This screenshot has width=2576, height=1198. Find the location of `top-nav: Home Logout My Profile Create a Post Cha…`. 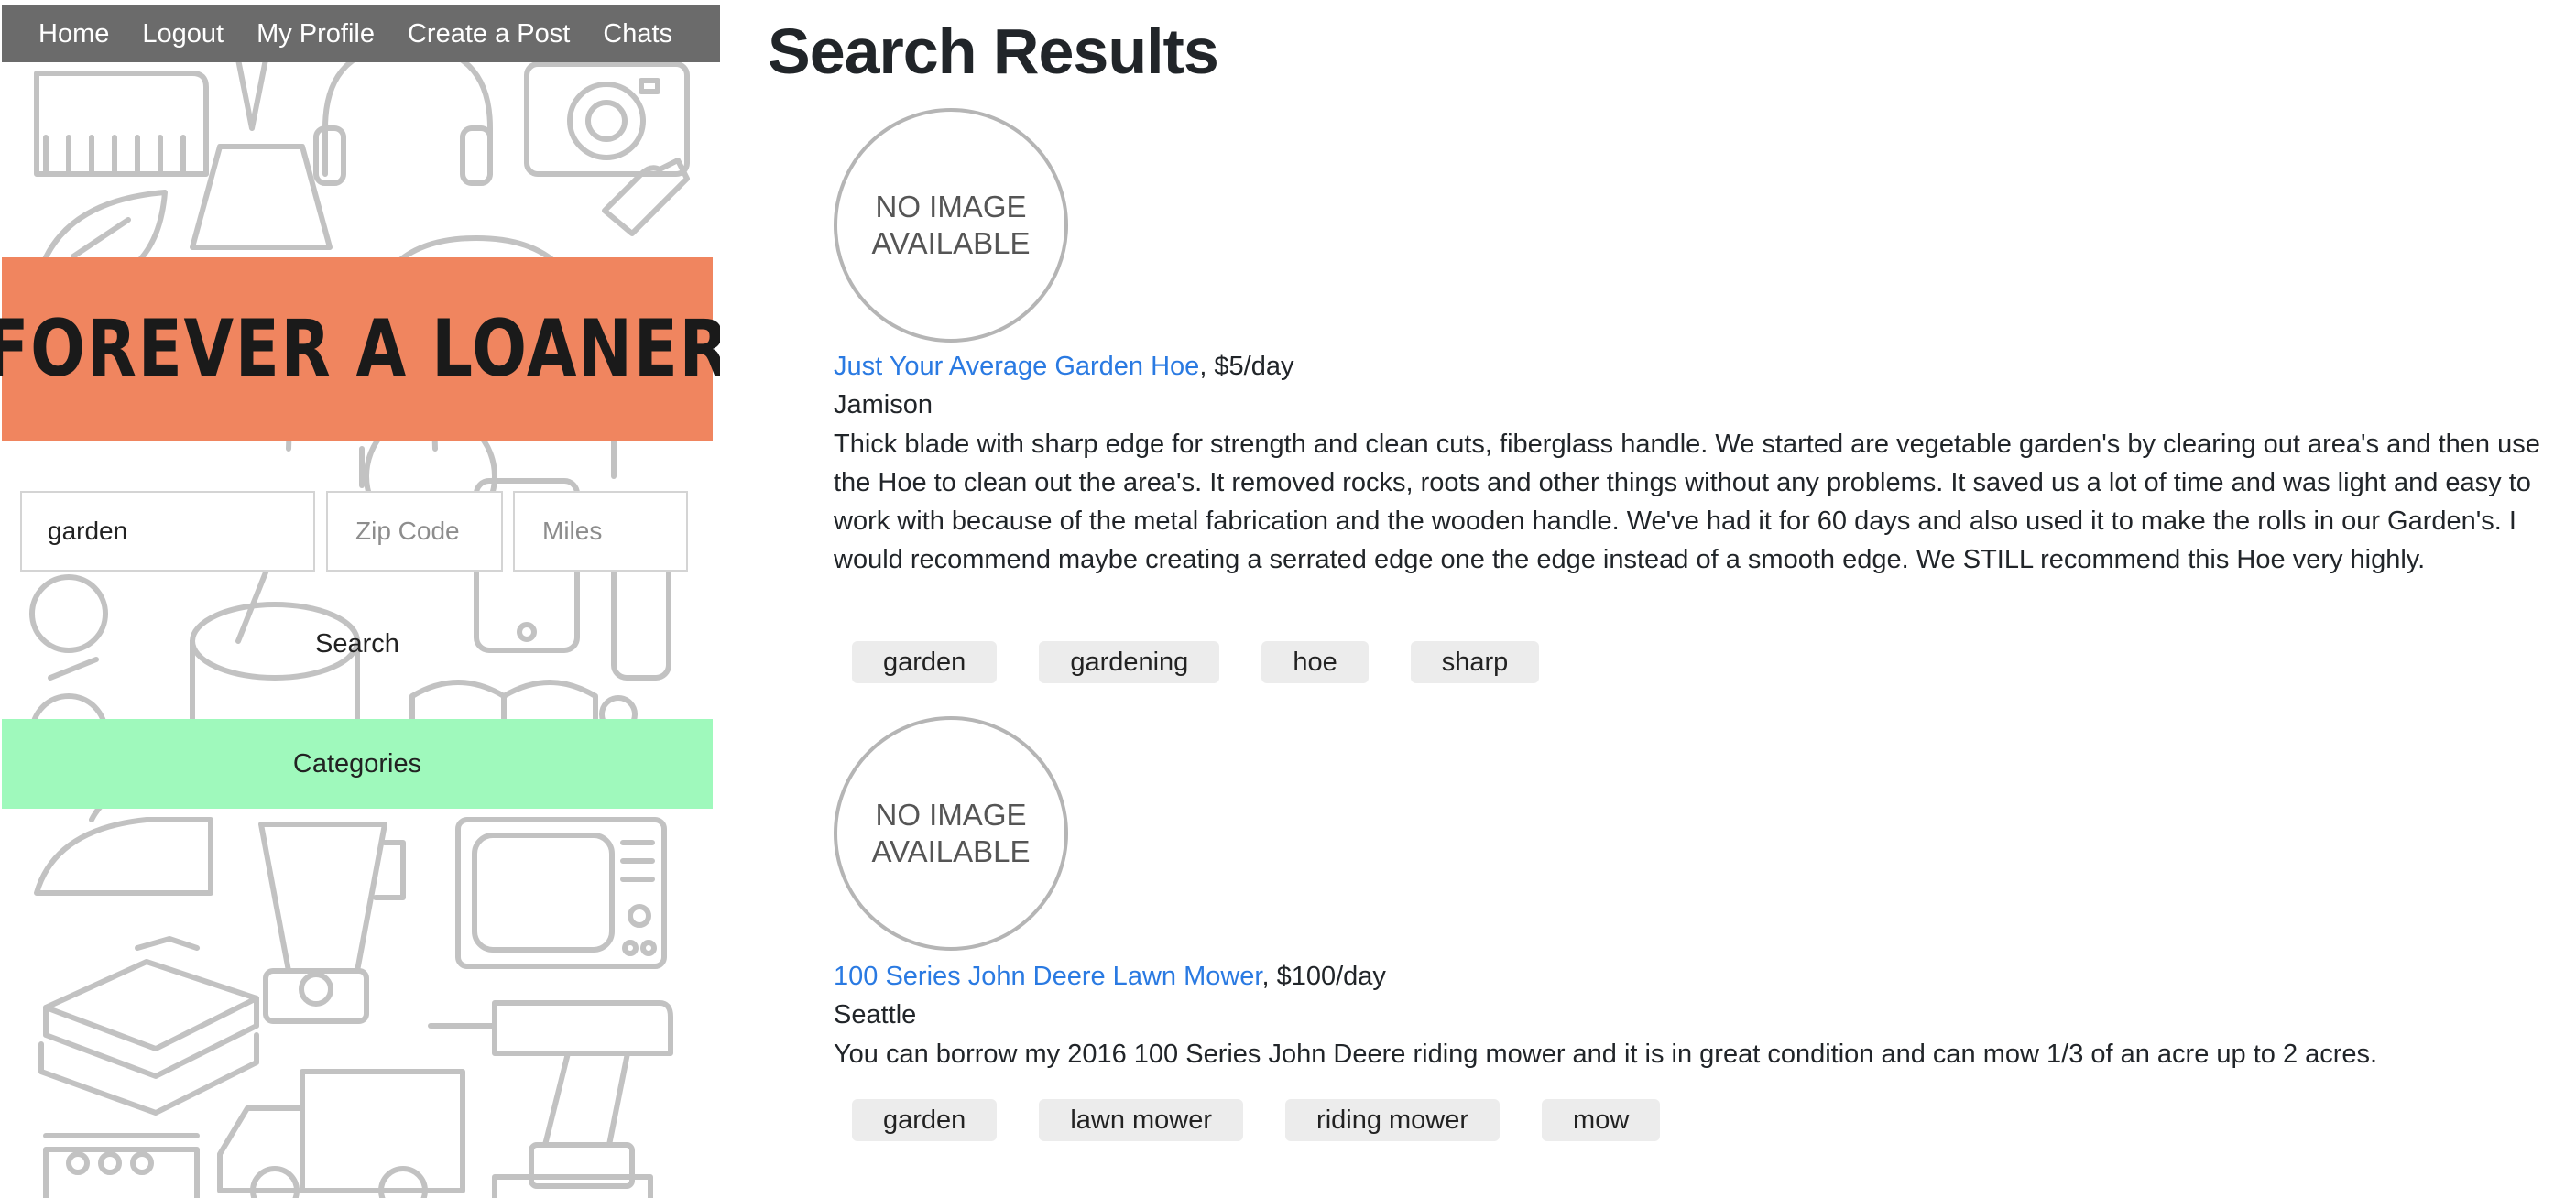

top-nav: Home Logout My Profile Create a Post Cha… is located at coordinates (361, 33).